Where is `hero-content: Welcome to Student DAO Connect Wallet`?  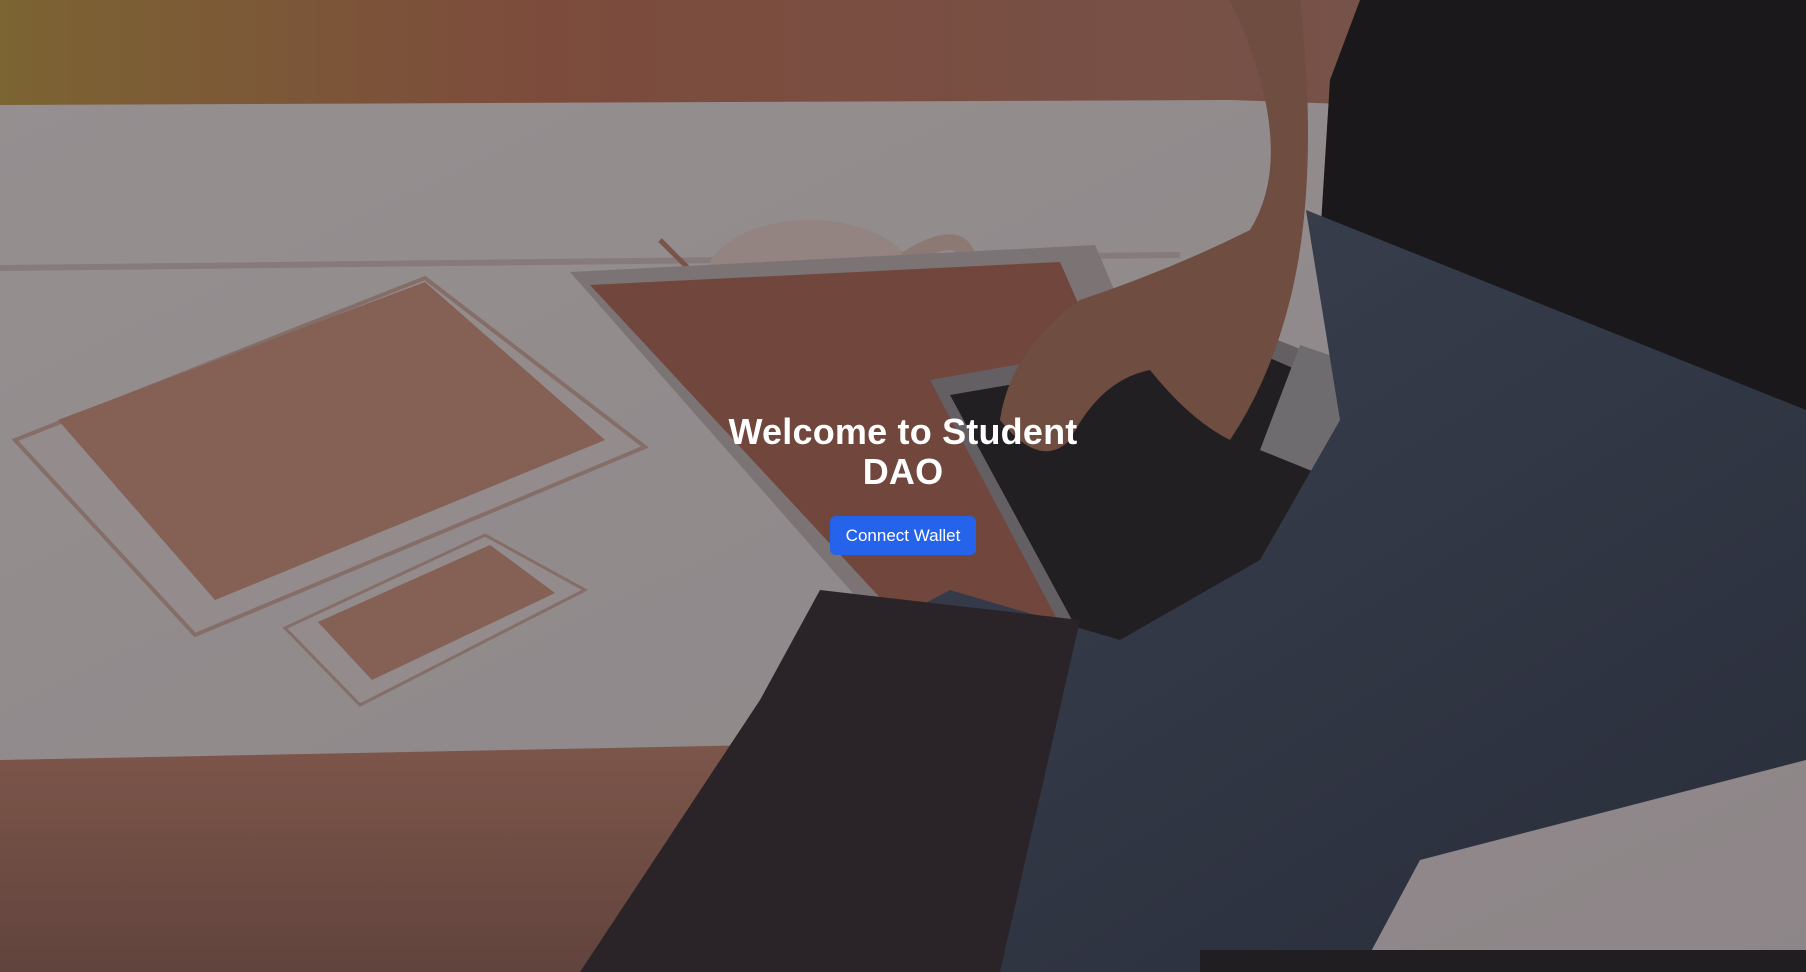 hero-content: Welcome to Student DAO Connect Wallet is located at coordinates (903, 483).